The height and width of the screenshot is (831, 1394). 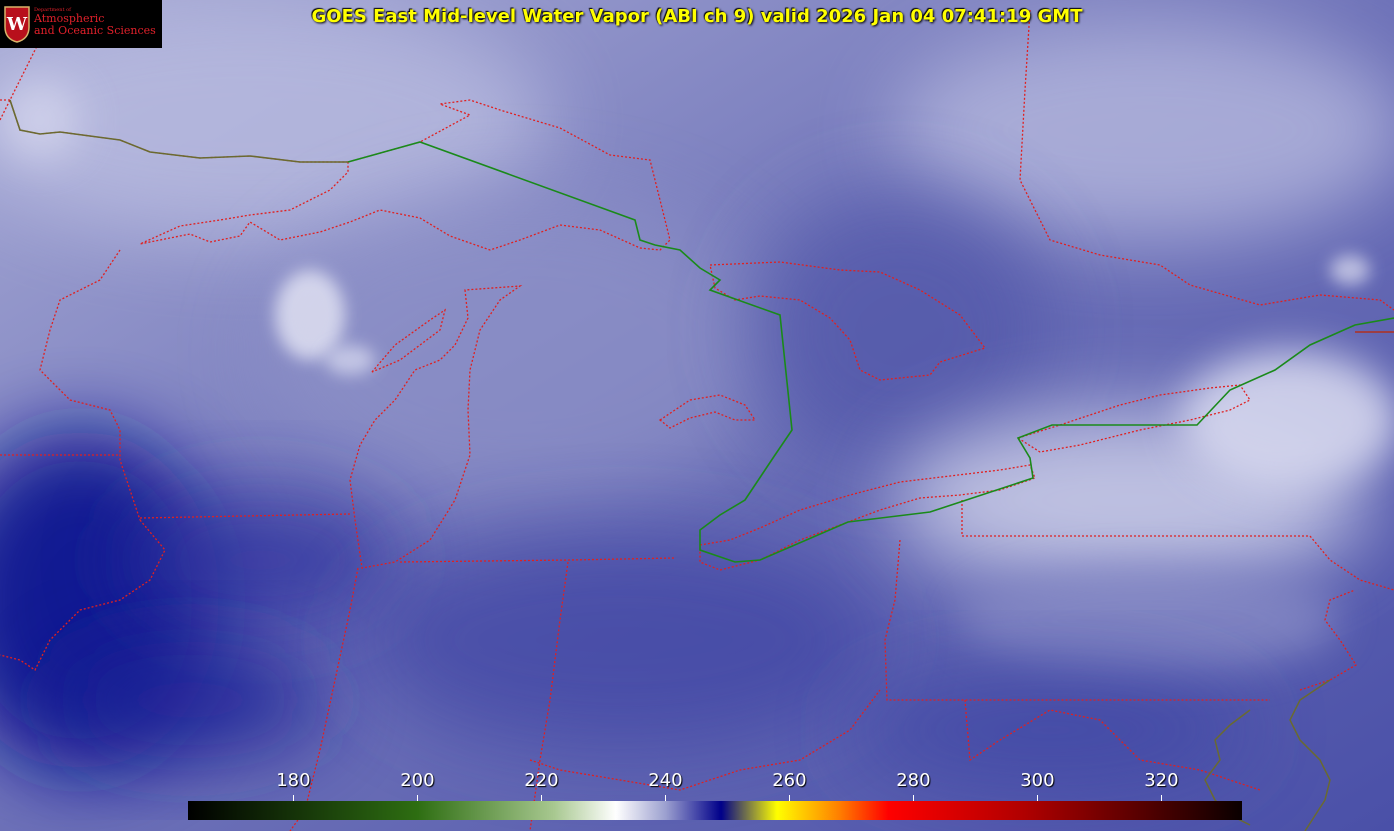 I want to click on colorbar, so click(x=715, y=810).